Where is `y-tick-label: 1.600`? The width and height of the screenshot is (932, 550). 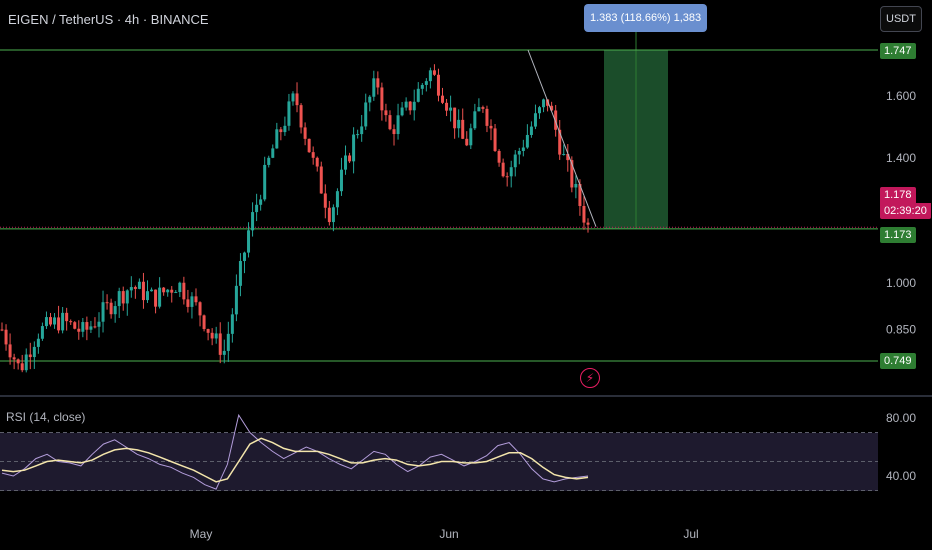
y-tick-label: 1.600 is located at coordinates (901, 96).